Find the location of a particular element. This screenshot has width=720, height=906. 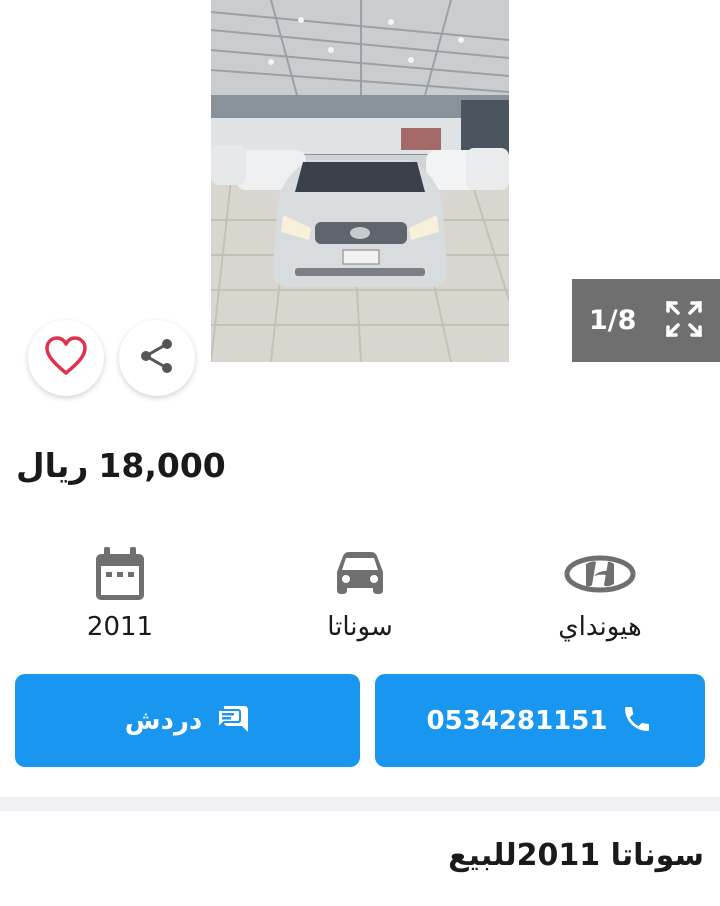

call-button-label: 0534281151 is located at coordinates (517, 720).